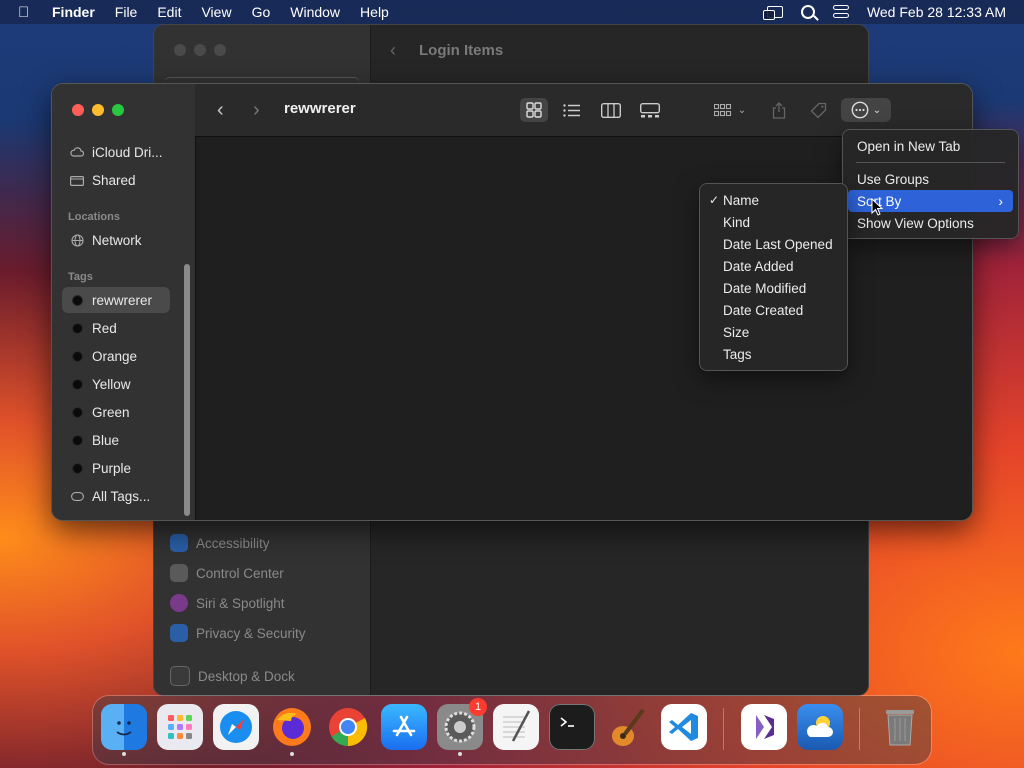 The width and height of the screenshot is (1024, 768). Describe the element at coordinates (238, 573) in the screenshot. I see `settings-item-control-center: Control Center` at that location.